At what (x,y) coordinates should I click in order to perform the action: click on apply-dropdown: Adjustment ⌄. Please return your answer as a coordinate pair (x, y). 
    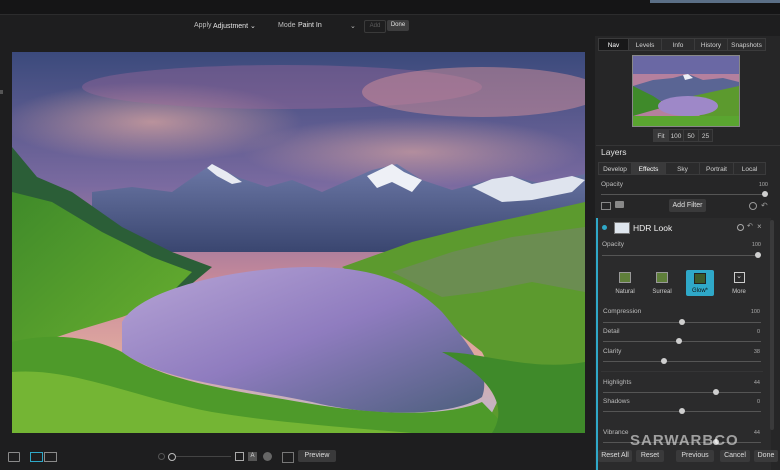
    Looking at the image, I should click on (234, 26).